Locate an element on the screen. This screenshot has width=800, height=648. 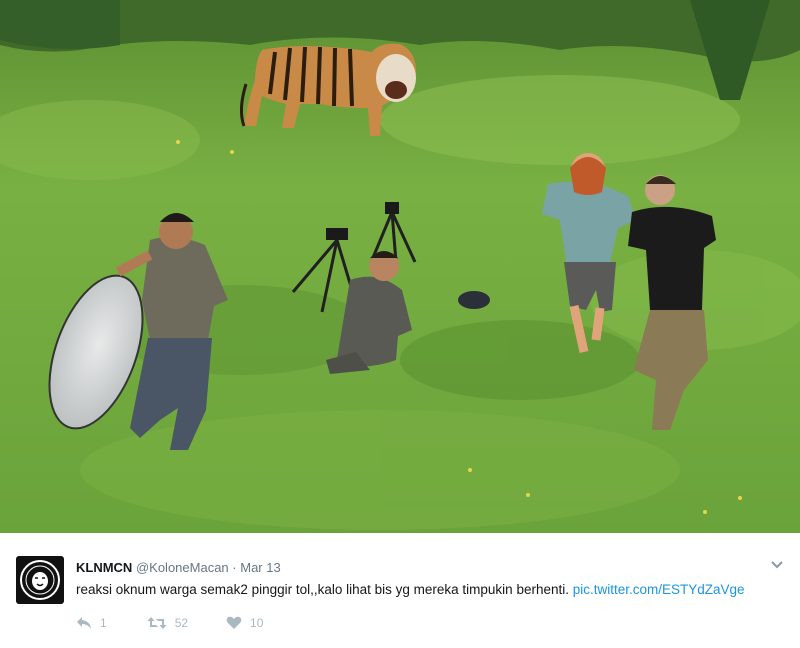
tweet-date: Mar 13 is located at coordinates (260, 567).